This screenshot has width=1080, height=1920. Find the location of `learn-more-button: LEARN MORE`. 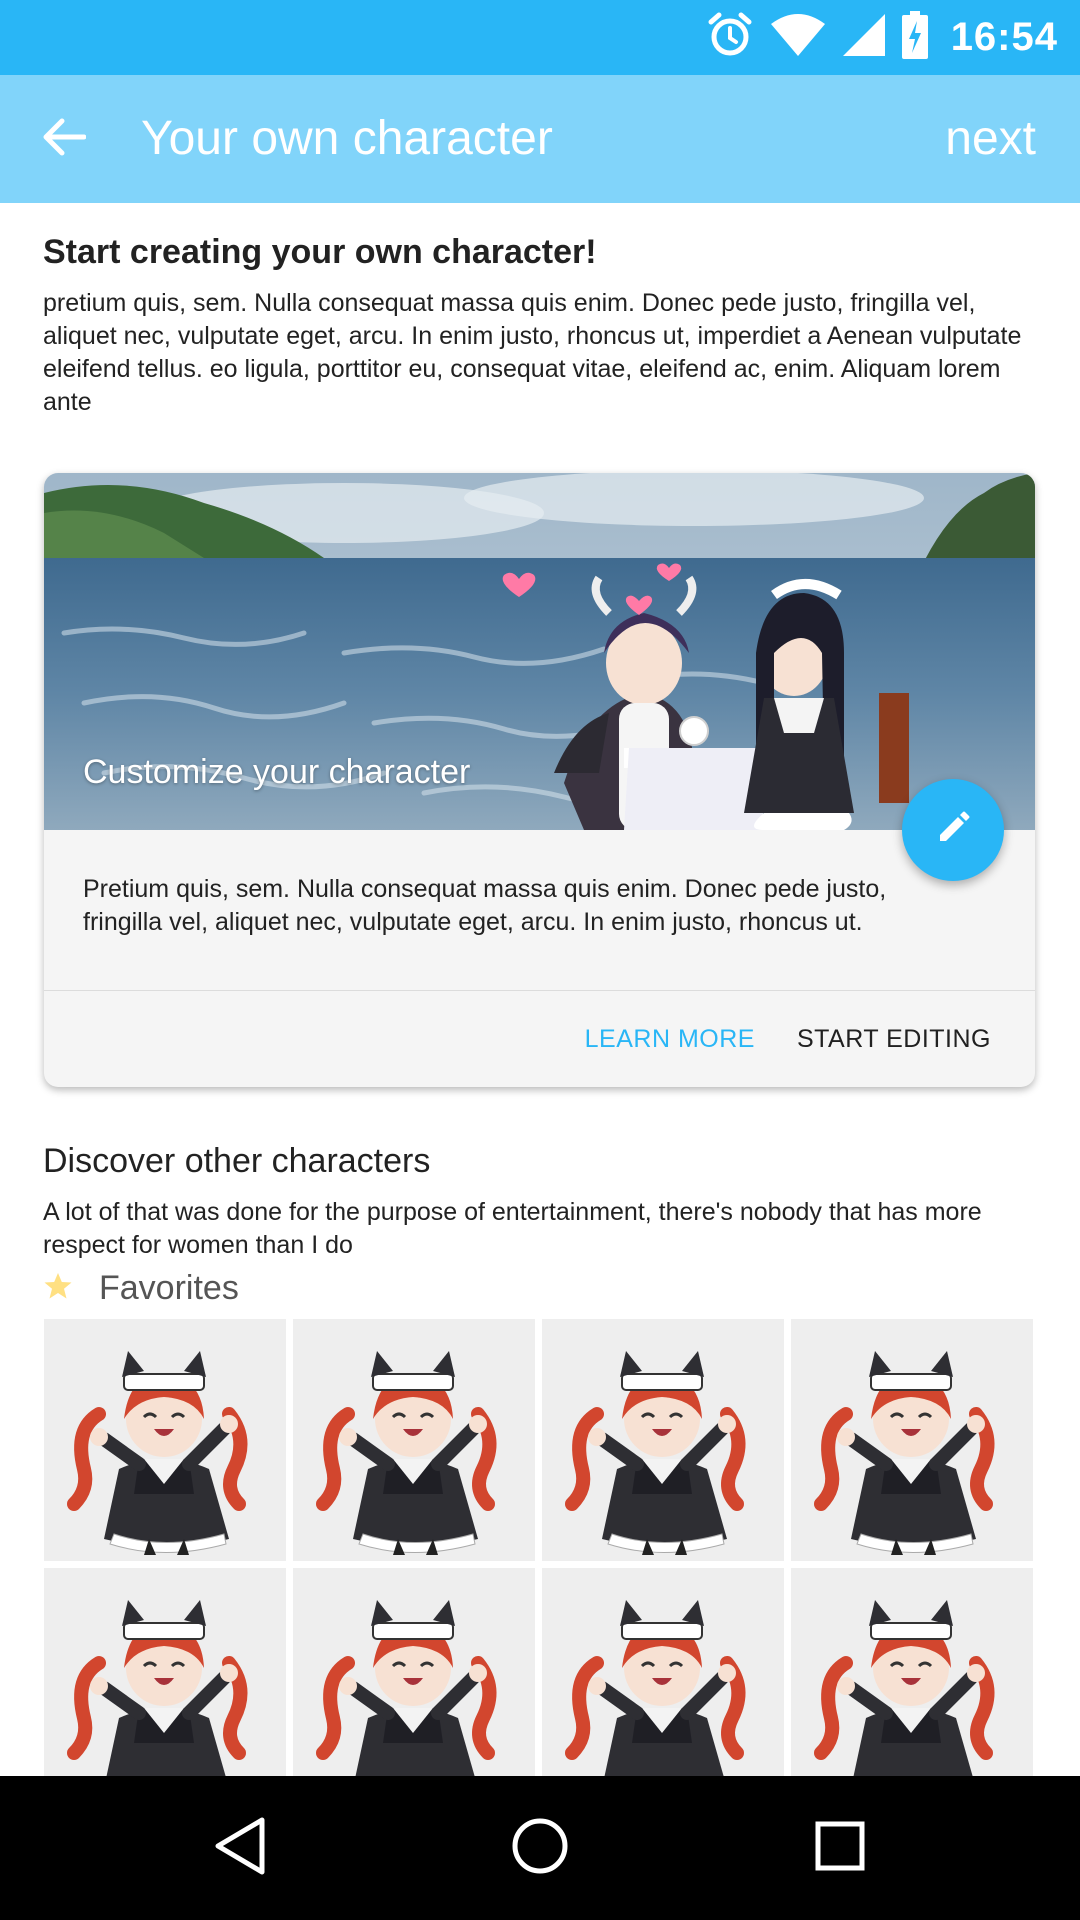

learn-more-button: LEARN MORE is located at coordinates (670, 1039).